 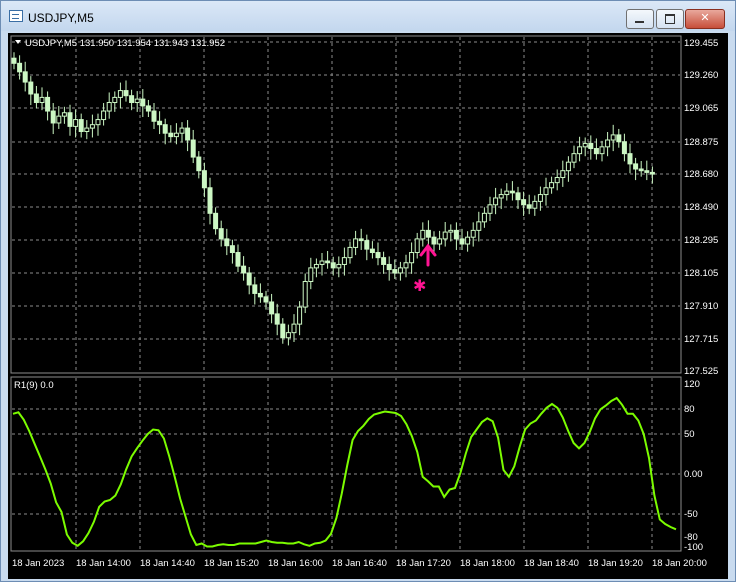 I want to click on close-button: ✕, so click(x=705, y=19).